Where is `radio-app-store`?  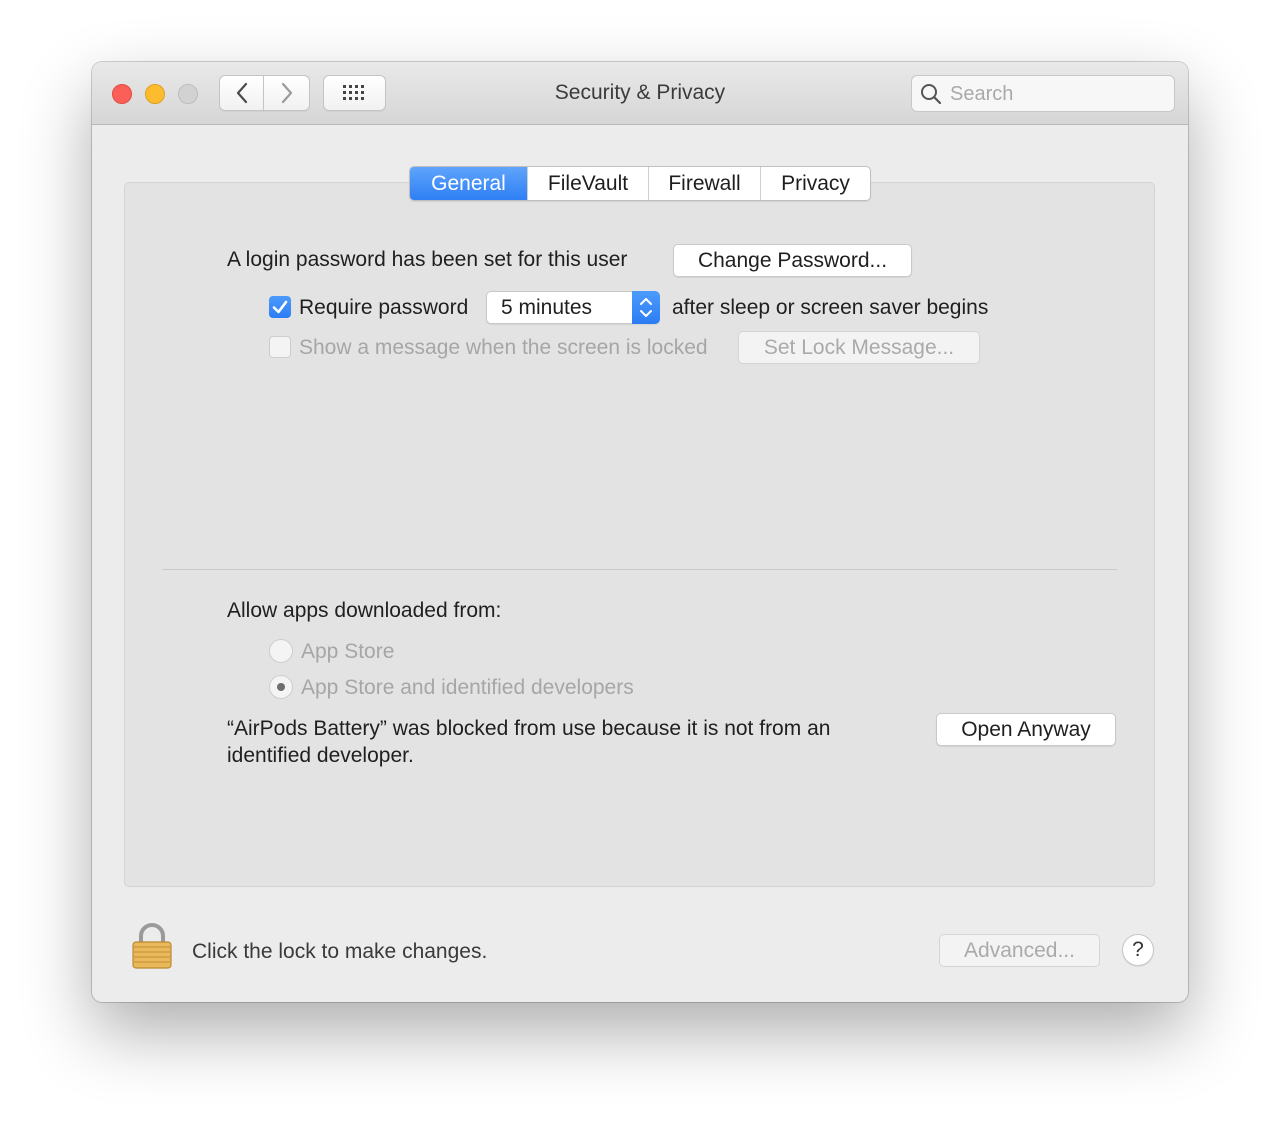
radio-app-store is located at coordinates (281, 651).